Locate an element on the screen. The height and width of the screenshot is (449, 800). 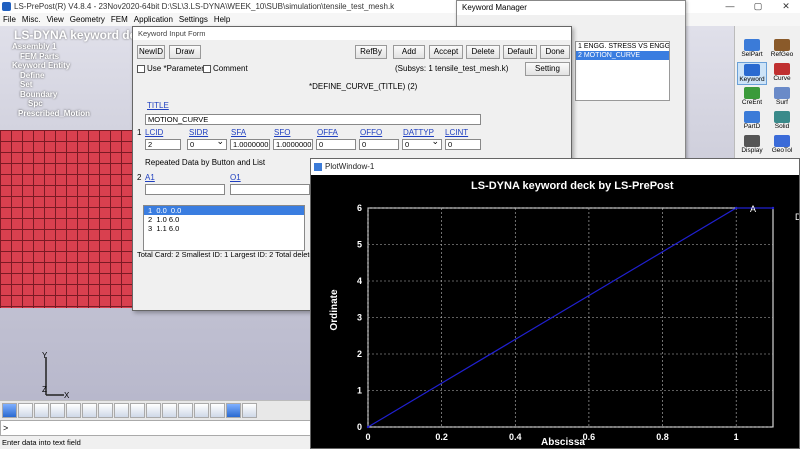
creent-icon is located at coordinates (752, 93).